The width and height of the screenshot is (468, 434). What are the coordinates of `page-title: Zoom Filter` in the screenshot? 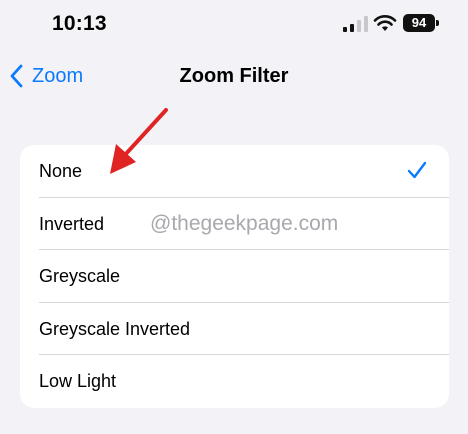 It's located at (234, 76).